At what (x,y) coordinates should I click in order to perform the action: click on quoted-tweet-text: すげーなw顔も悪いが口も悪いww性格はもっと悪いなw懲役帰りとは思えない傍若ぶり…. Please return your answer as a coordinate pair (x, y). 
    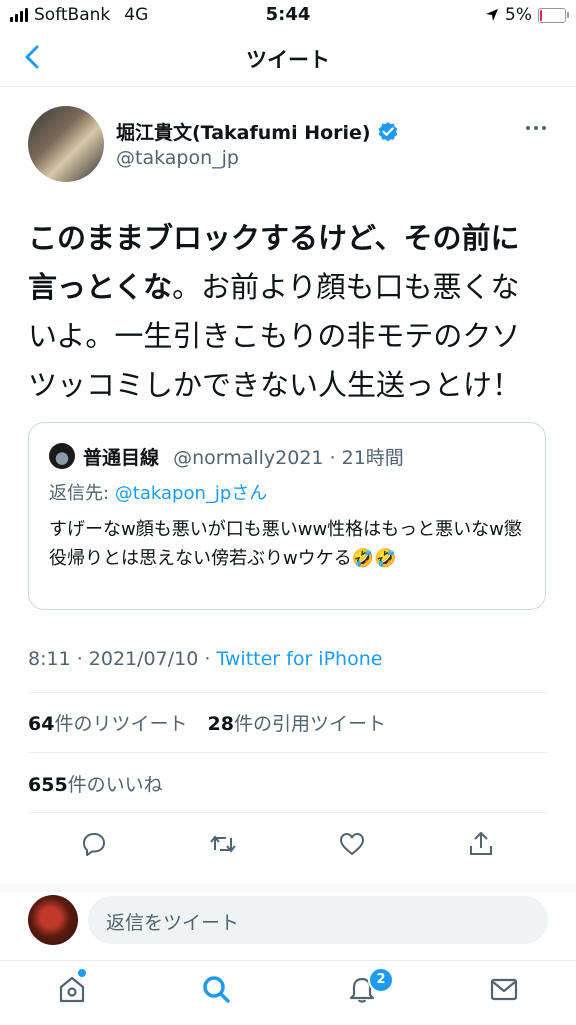
    Looking at the image, I should click on (285, 544).